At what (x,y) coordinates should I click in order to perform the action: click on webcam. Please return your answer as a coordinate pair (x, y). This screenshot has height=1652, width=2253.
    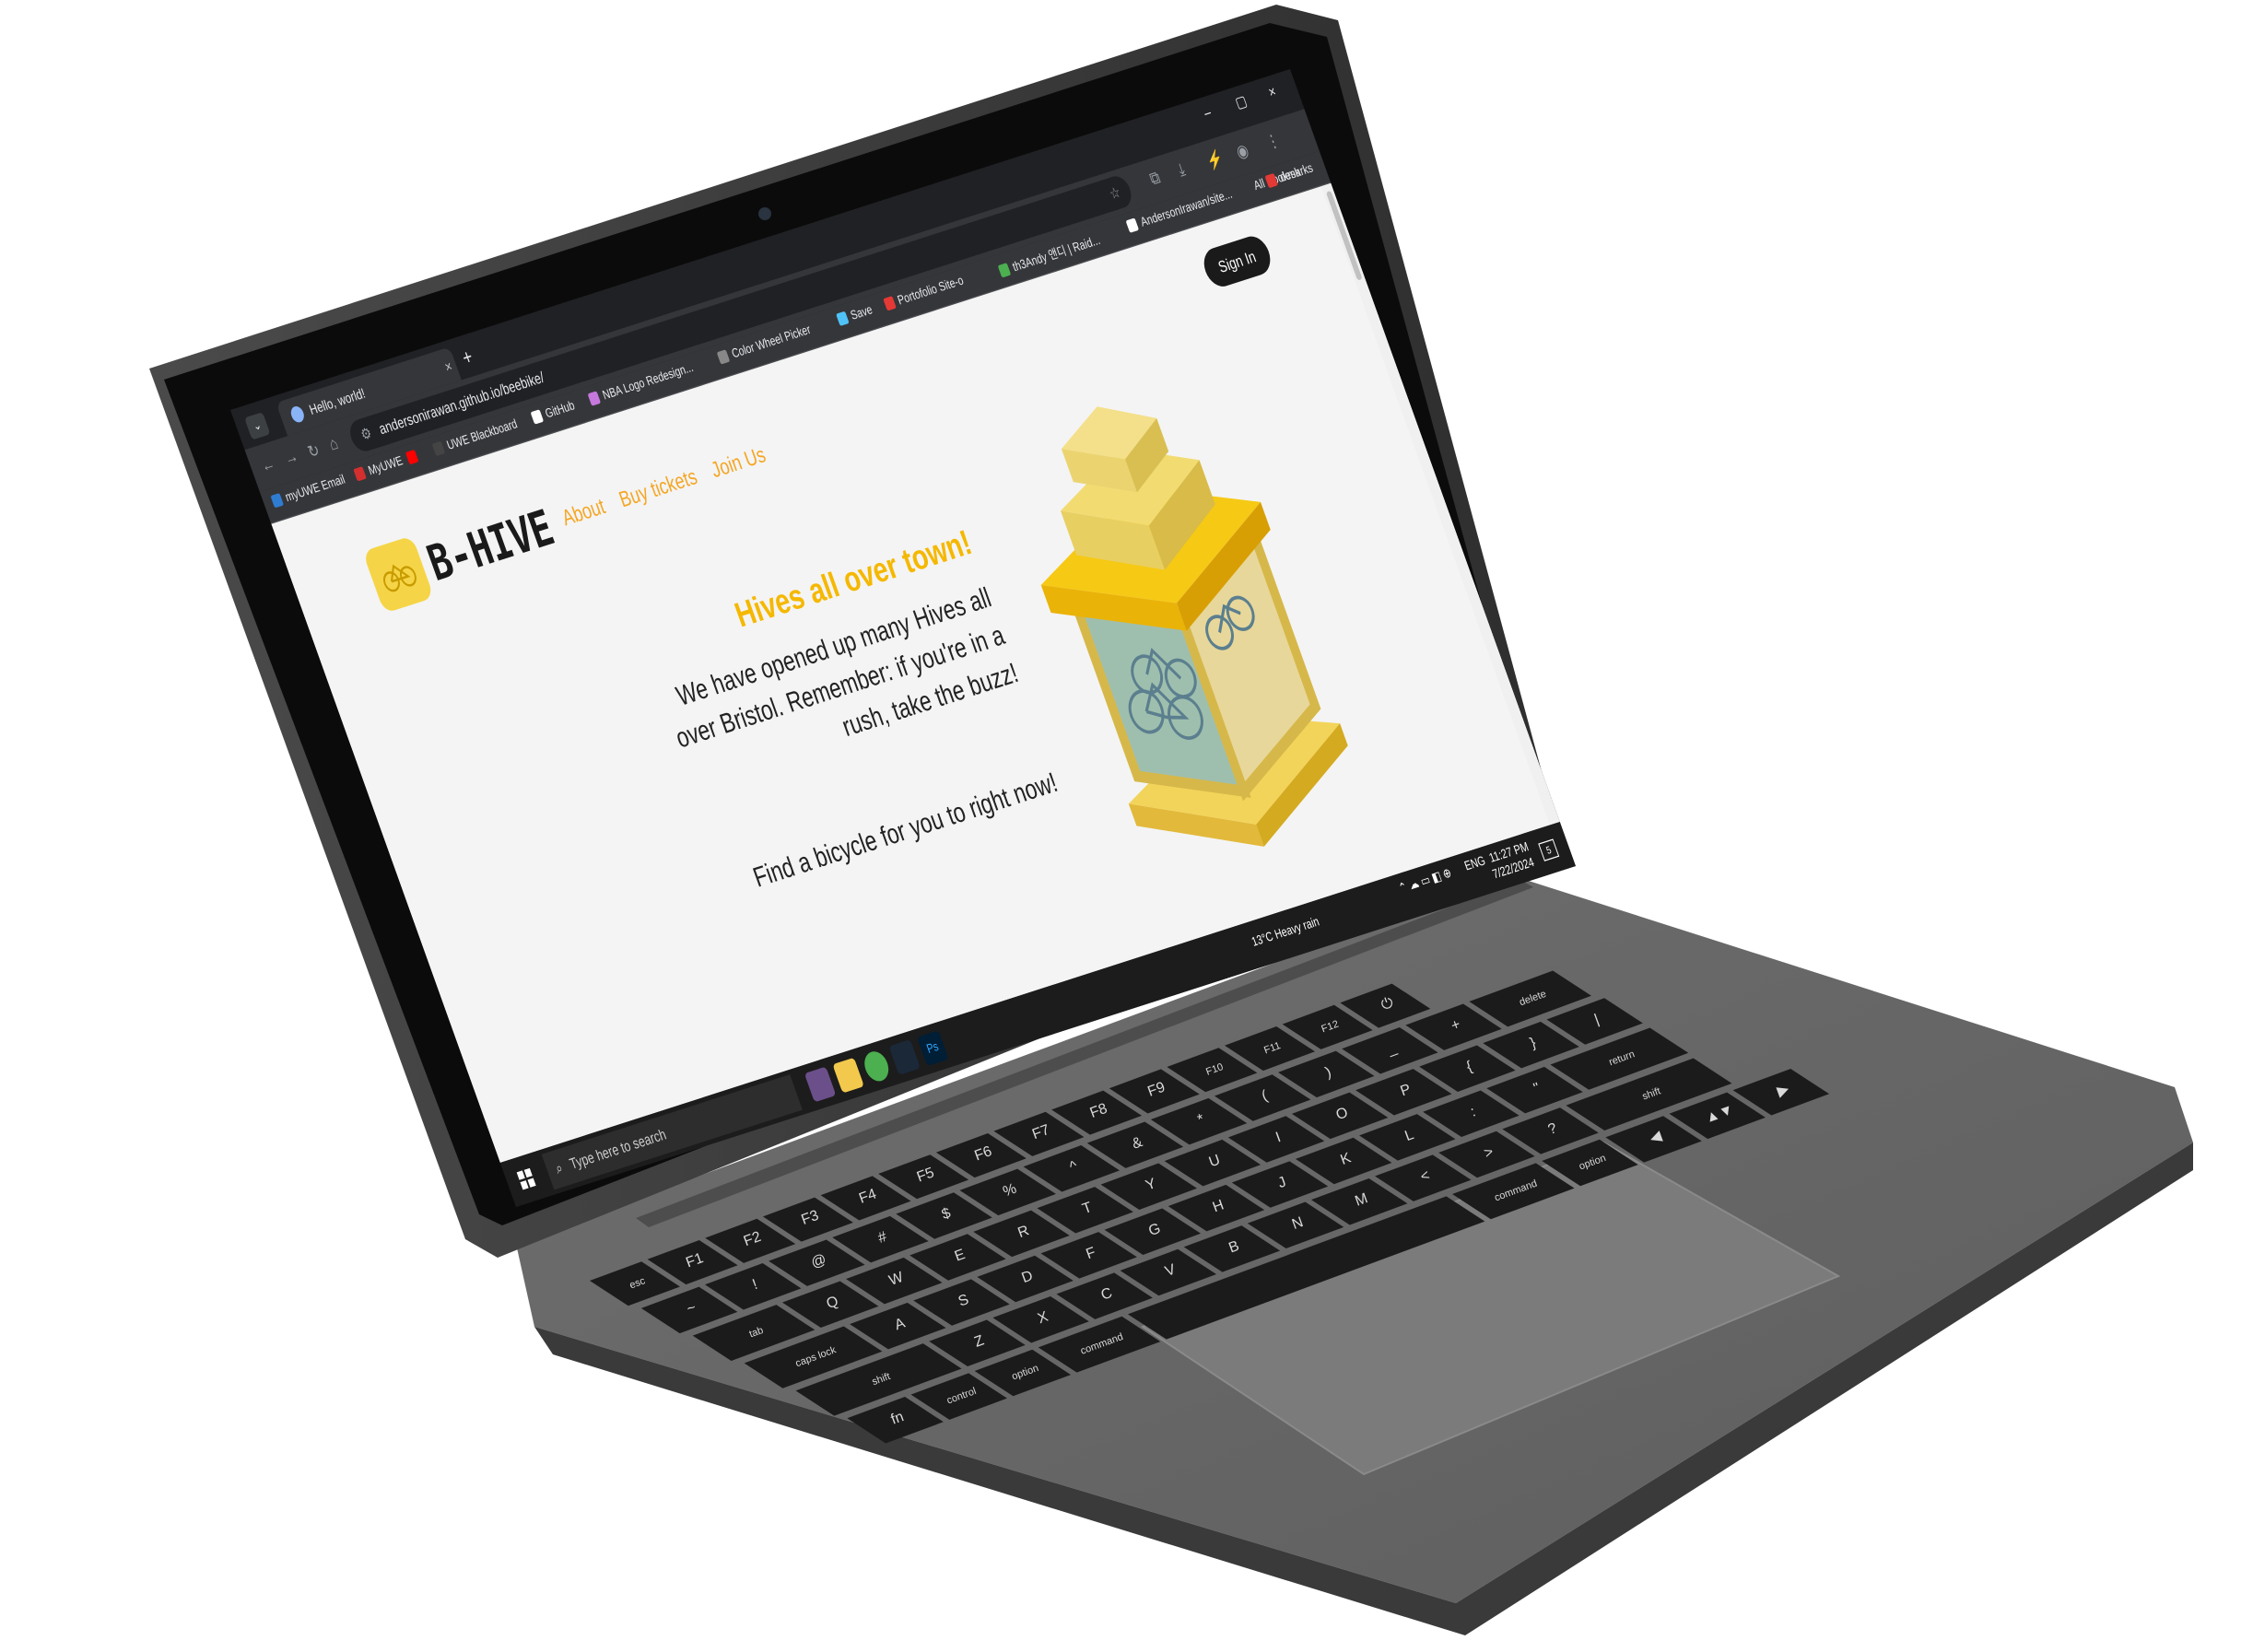
    Looking at the image, I should click on (764, 213).